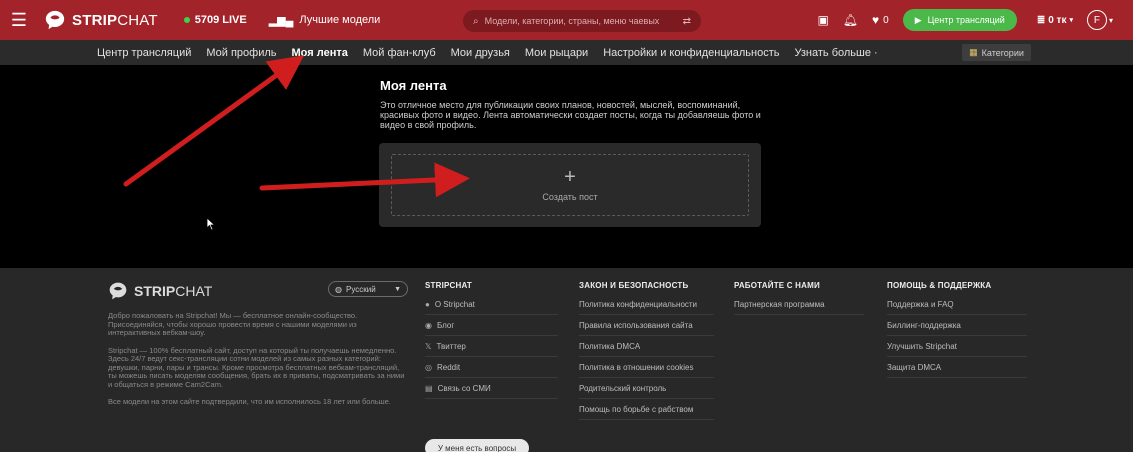 This screenshot has height=452, width=1133. Describe the element at coordinates (957, 304) in the screenshot. I see `footer-link-faq: Поддержка и FAQ` at that location.